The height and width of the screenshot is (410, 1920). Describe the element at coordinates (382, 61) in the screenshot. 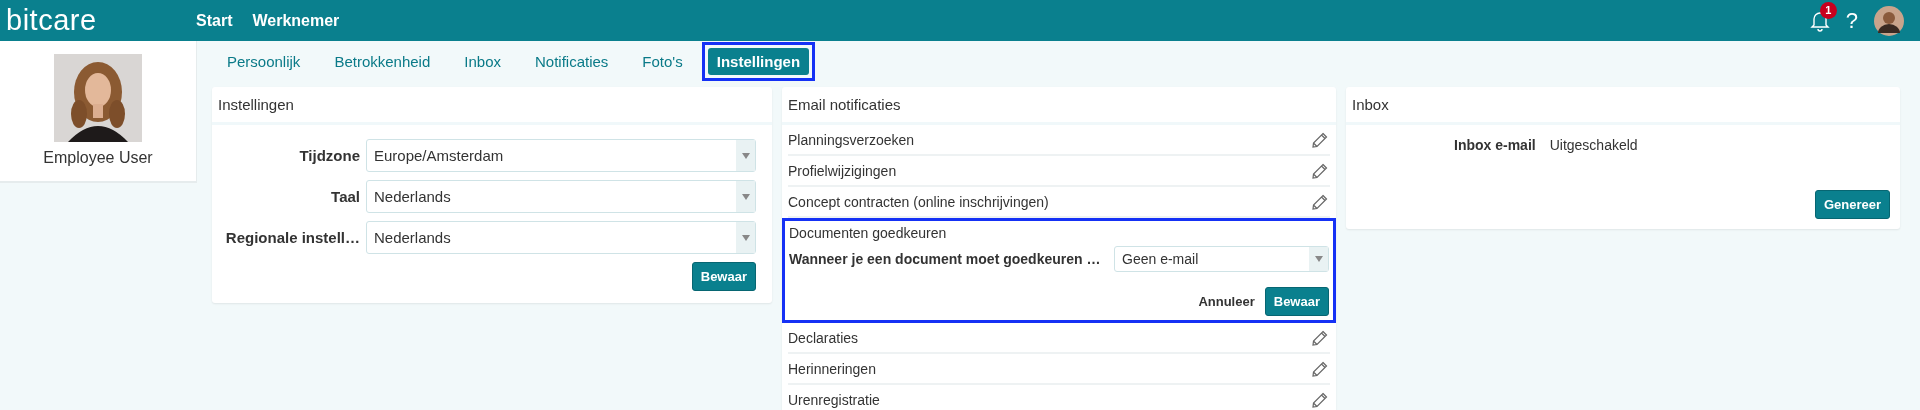

I see `tab: Betrokkenheid` at that location.